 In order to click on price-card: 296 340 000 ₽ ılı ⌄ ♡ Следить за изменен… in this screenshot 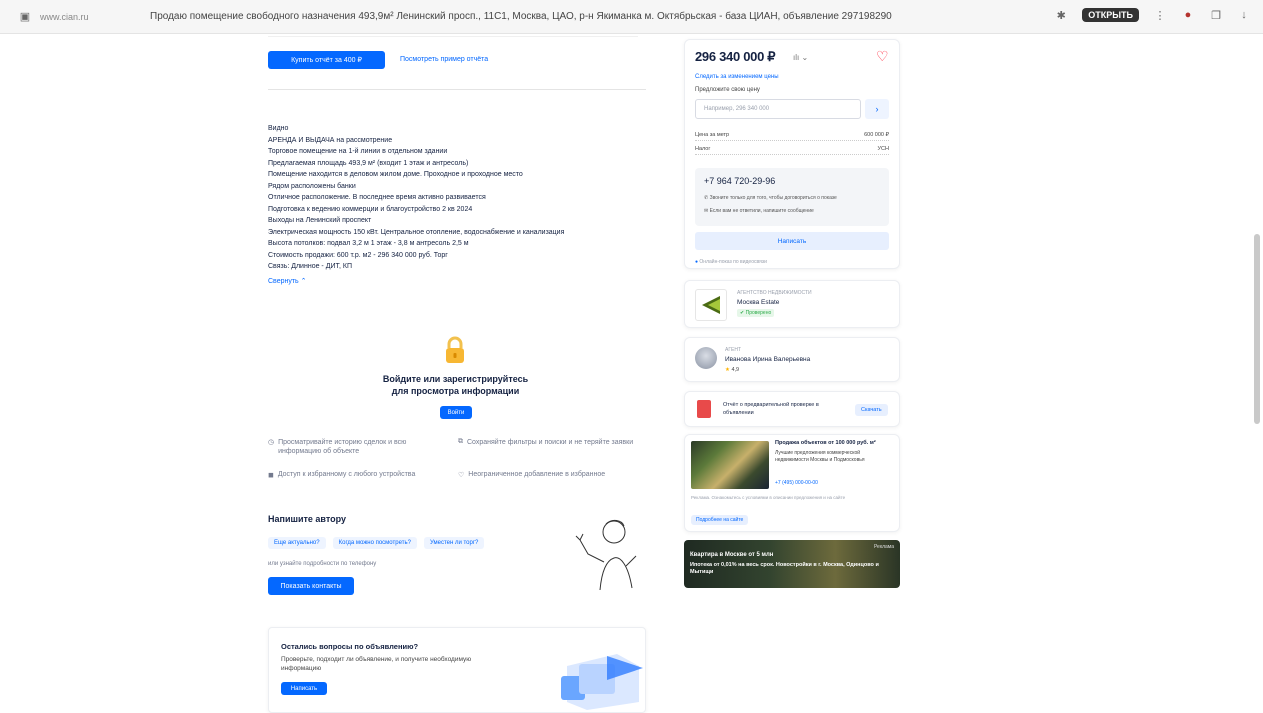, I will do `click(792, 154)`.